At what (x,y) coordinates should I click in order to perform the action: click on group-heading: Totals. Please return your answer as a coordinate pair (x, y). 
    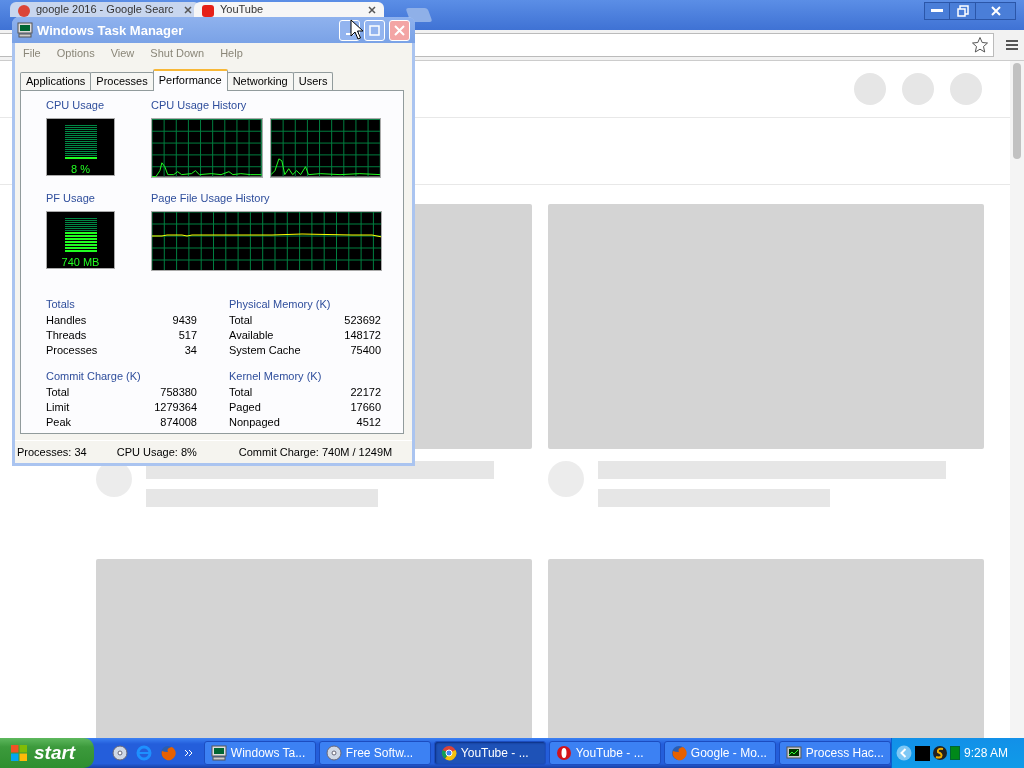
    Looking at the image, I should click on (61, 304).